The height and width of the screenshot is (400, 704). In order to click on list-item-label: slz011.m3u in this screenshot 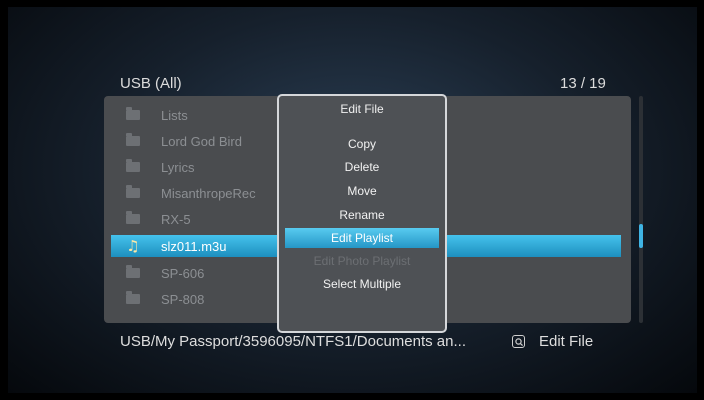, I will do `click(194, 246)`.